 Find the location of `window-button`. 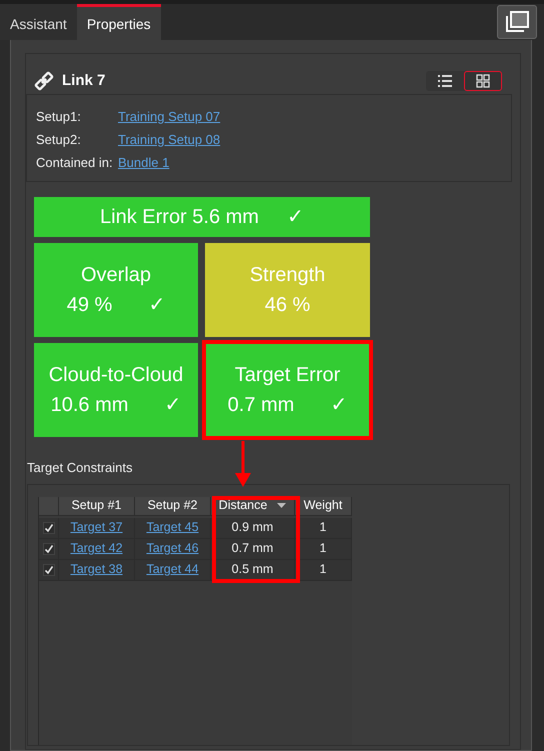

window-button is located at coordinates (517, 22).